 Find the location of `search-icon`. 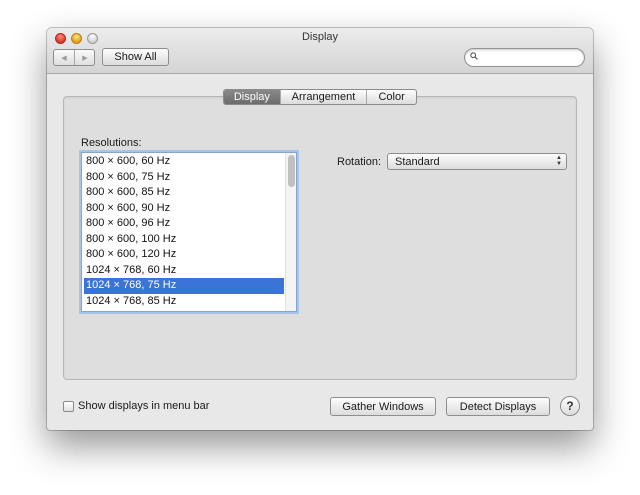

search-icon is located at coordinates (474, 56).